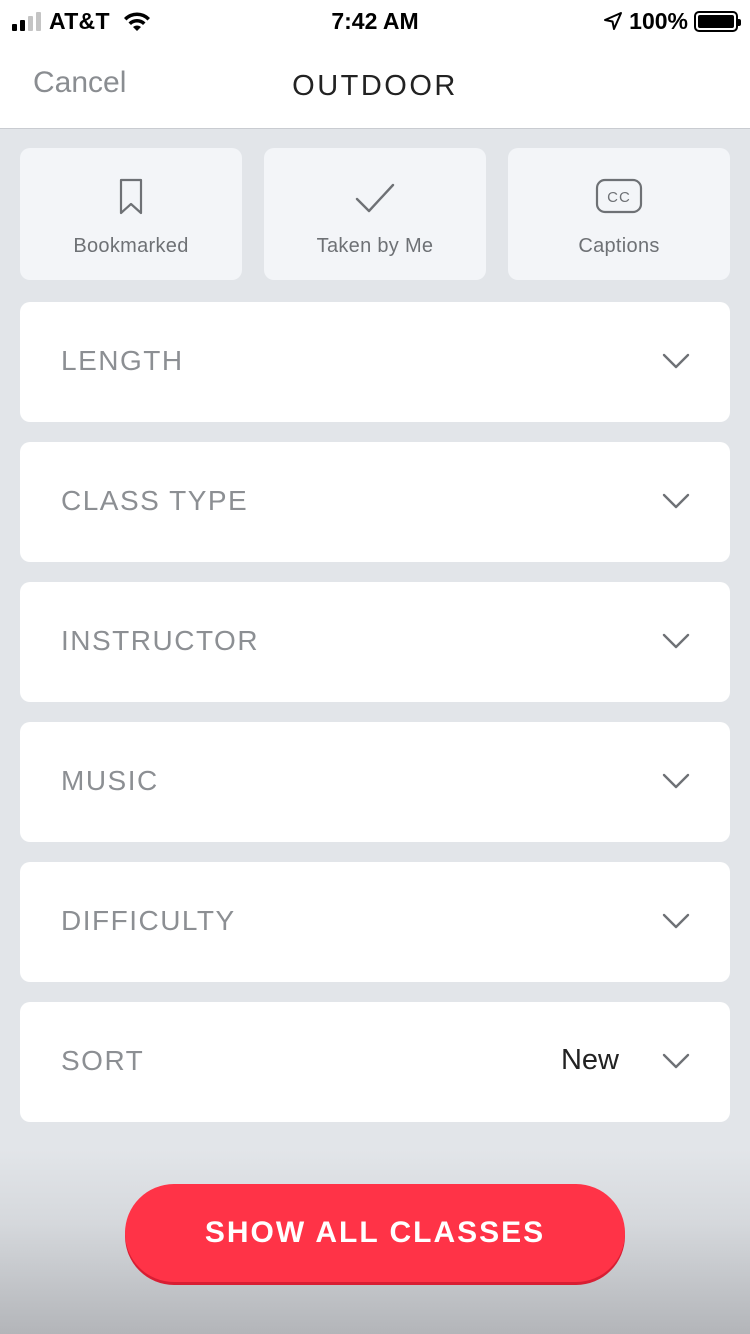  Describe the element at coordinates (375, 246) in the screenshot. I see `taken-by-me-label: Taken by Me` at that location.